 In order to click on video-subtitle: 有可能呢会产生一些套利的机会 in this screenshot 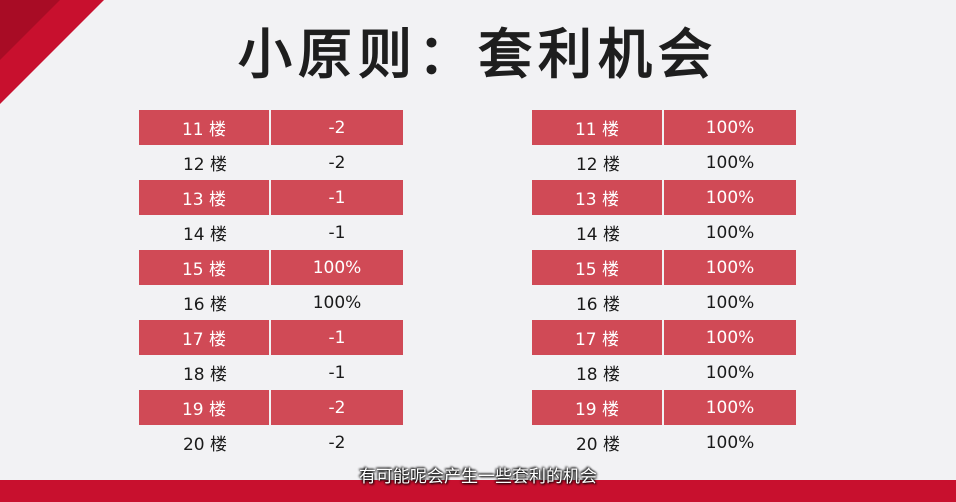, I will do `click(478, 477)`.